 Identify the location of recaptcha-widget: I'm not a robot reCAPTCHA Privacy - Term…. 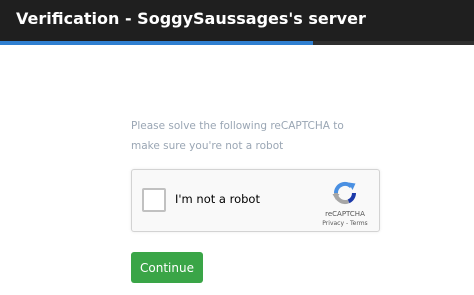
(255, 200).